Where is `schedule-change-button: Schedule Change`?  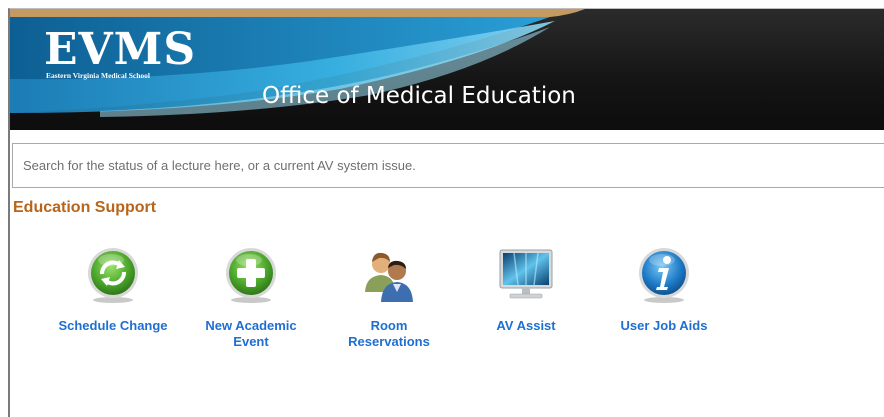
schedule-change-button: Schedule Change is located at coordinates (113, 289).